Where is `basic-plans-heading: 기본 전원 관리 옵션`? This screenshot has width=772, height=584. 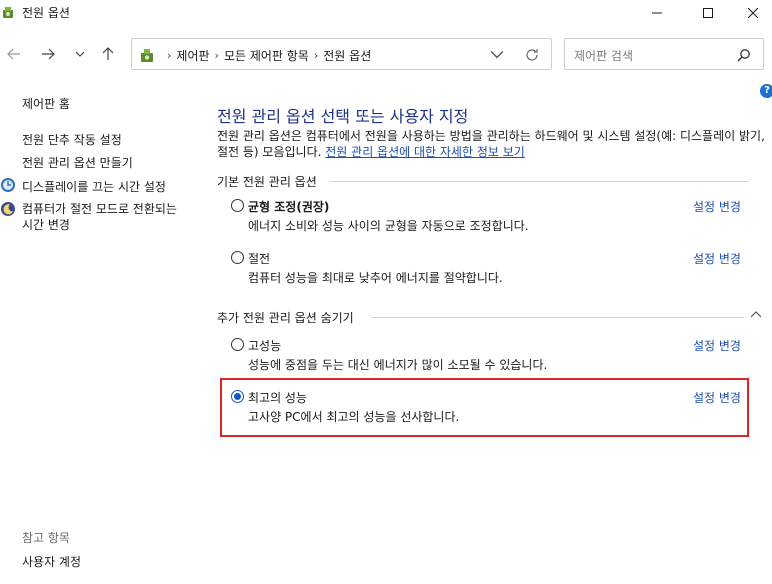
basic-plans-heading: 기본 전원 관리 옵션 is located at coordinates (267, 182).